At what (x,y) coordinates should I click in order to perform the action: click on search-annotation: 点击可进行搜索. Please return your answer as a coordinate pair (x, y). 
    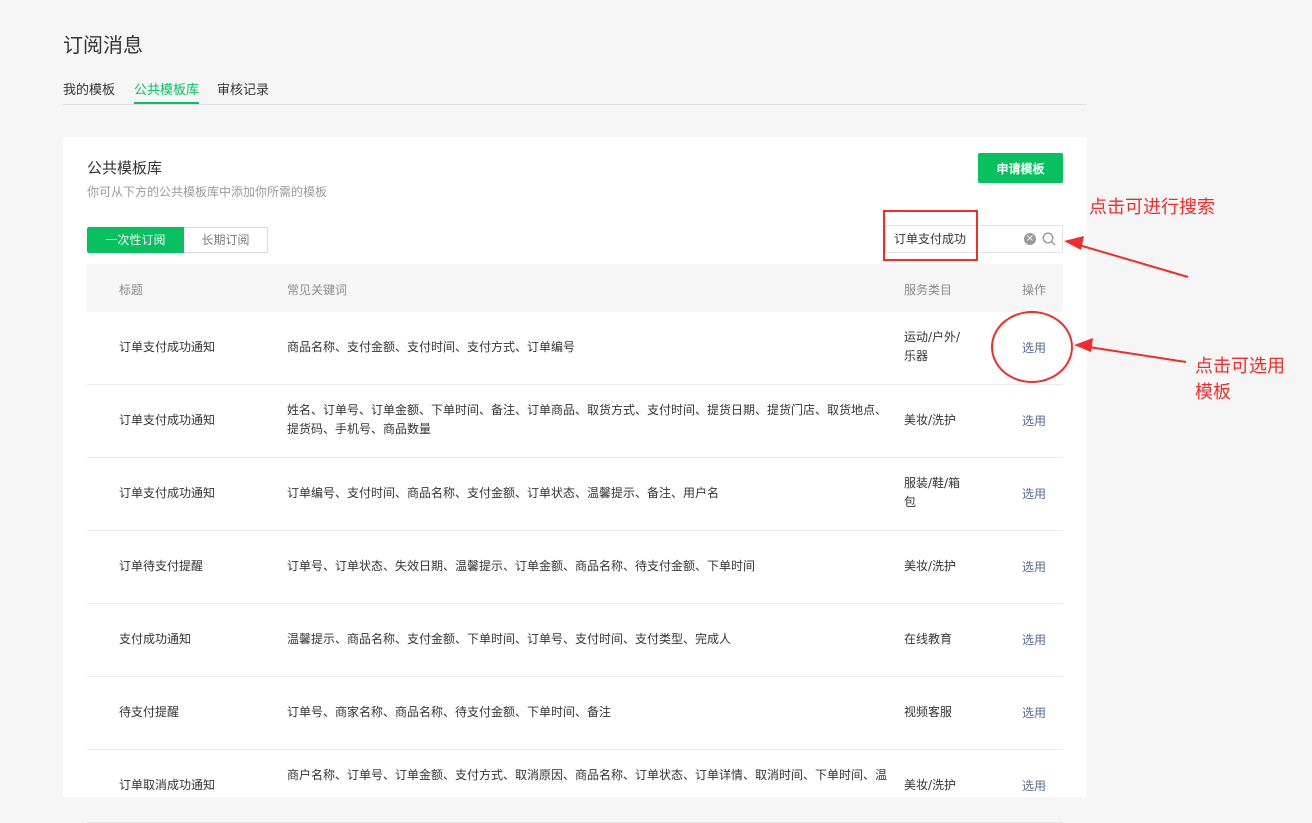
    Looking at the image, I should click on (1152, 207).